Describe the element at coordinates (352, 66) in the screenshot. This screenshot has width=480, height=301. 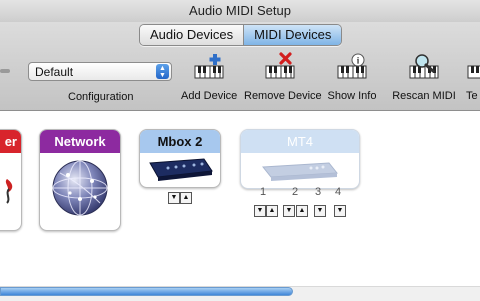
I see `show-info-icon: i` at that location.